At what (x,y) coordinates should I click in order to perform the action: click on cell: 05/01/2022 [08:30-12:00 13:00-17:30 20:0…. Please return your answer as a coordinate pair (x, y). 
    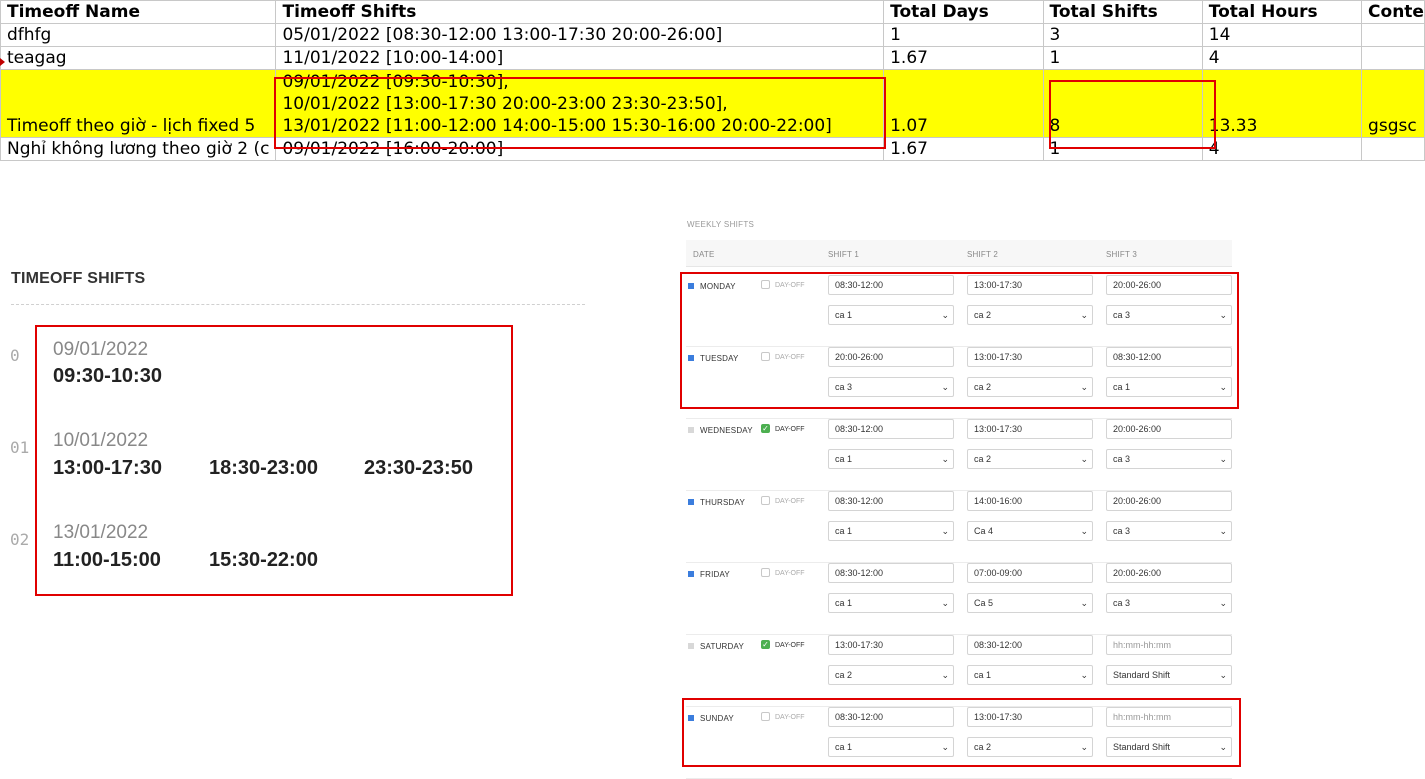
    Looking at the image, I should click on (580, 35).